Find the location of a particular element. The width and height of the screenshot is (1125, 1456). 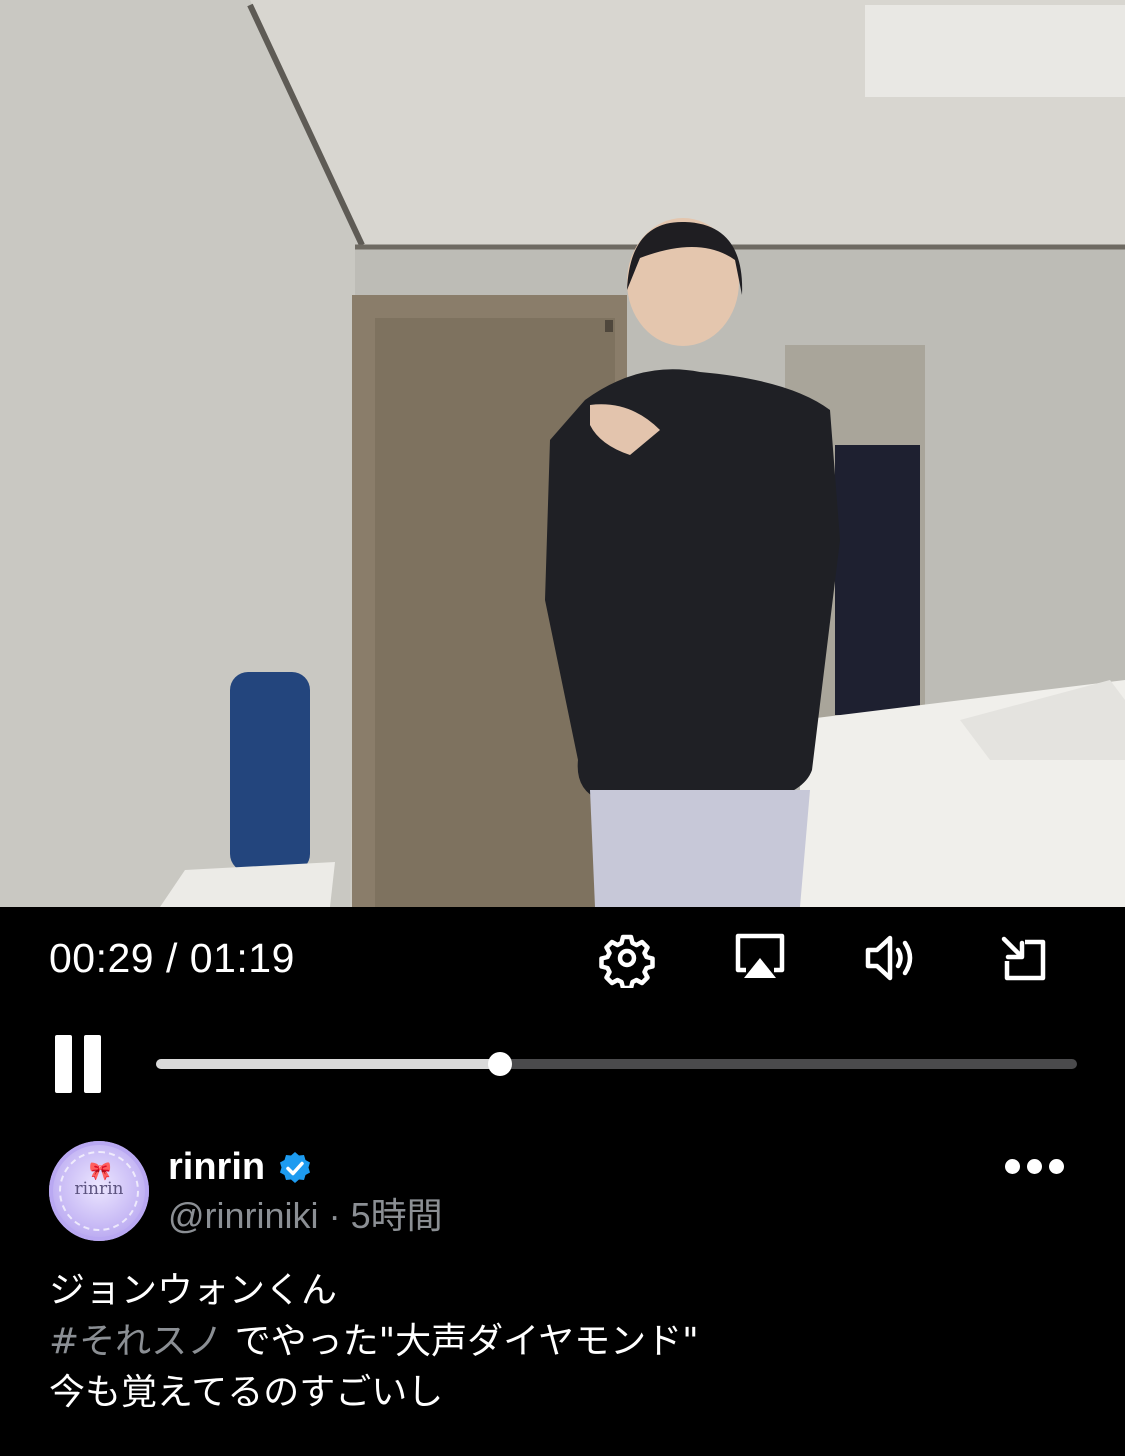

verified-badge-icon is located at coordinates (295, 1167).